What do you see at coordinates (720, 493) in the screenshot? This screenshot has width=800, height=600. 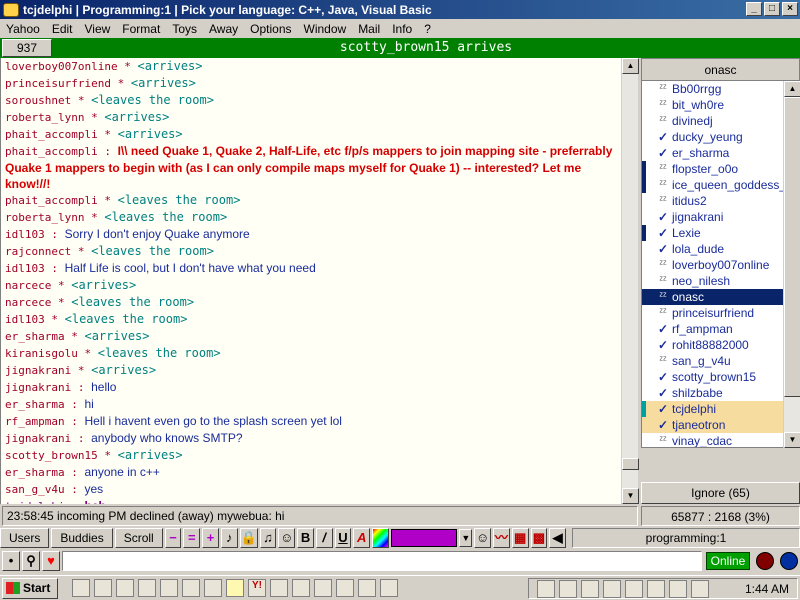 I see `ignore-button: Ignore (65)` at bounding box center [720, 493].